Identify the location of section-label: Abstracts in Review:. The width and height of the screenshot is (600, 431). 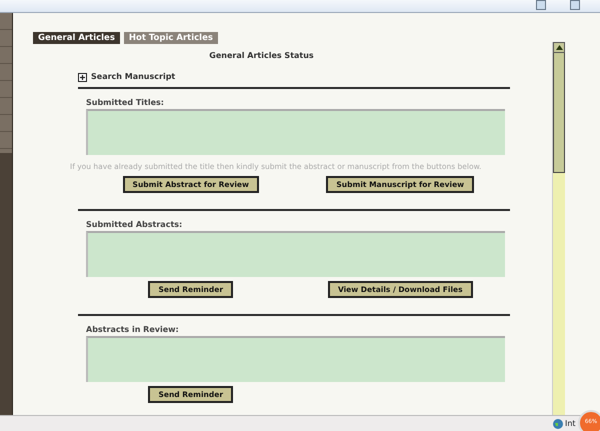
(133, 330).